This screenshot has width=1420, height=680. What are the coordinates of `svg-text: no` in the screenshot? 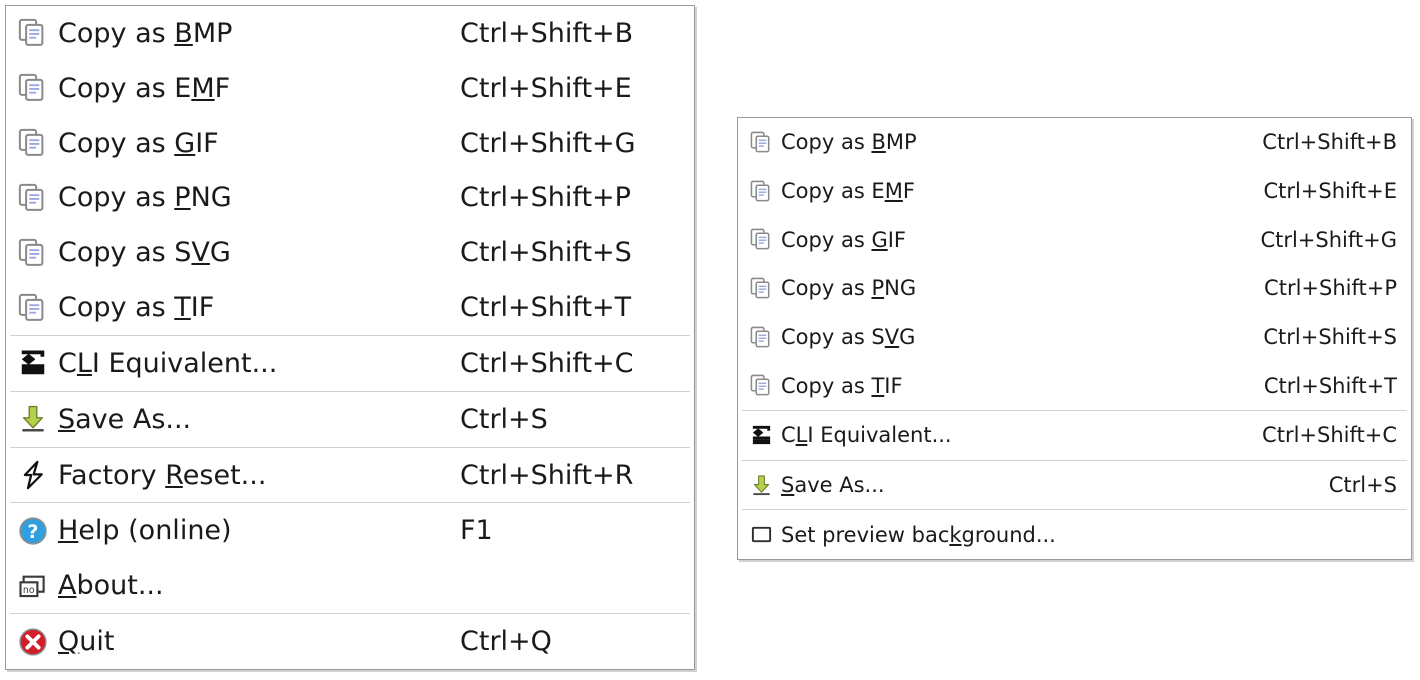 It's located at (29, 590).